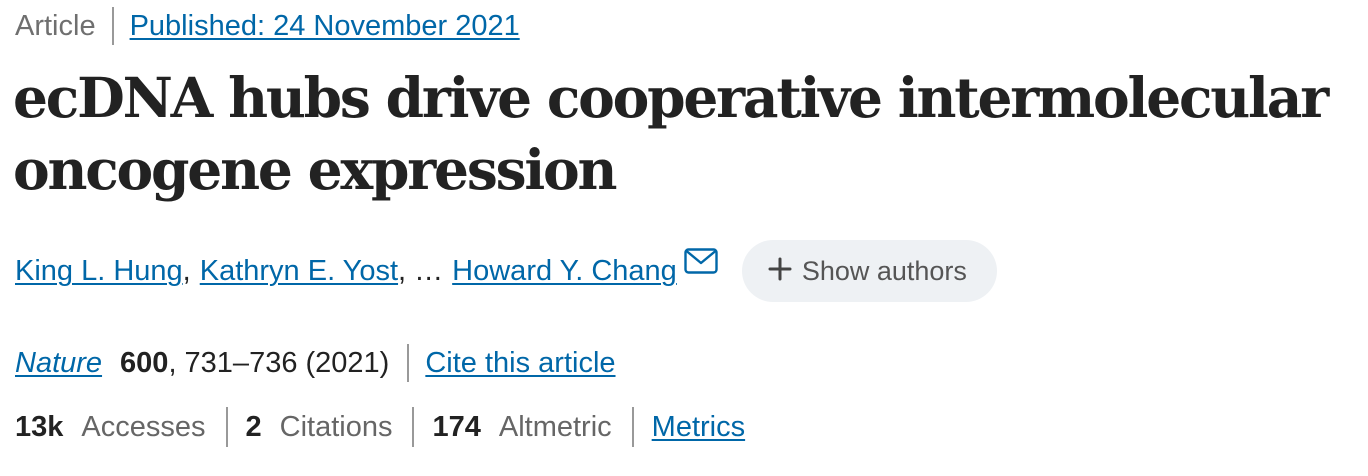 Image resolution: width=1368 pixels, height=476 pixels. What do you see at coordinates (58, 363) in the screenshot?
I see `journal-name-link: Nature` at bounding box center [58, 363].